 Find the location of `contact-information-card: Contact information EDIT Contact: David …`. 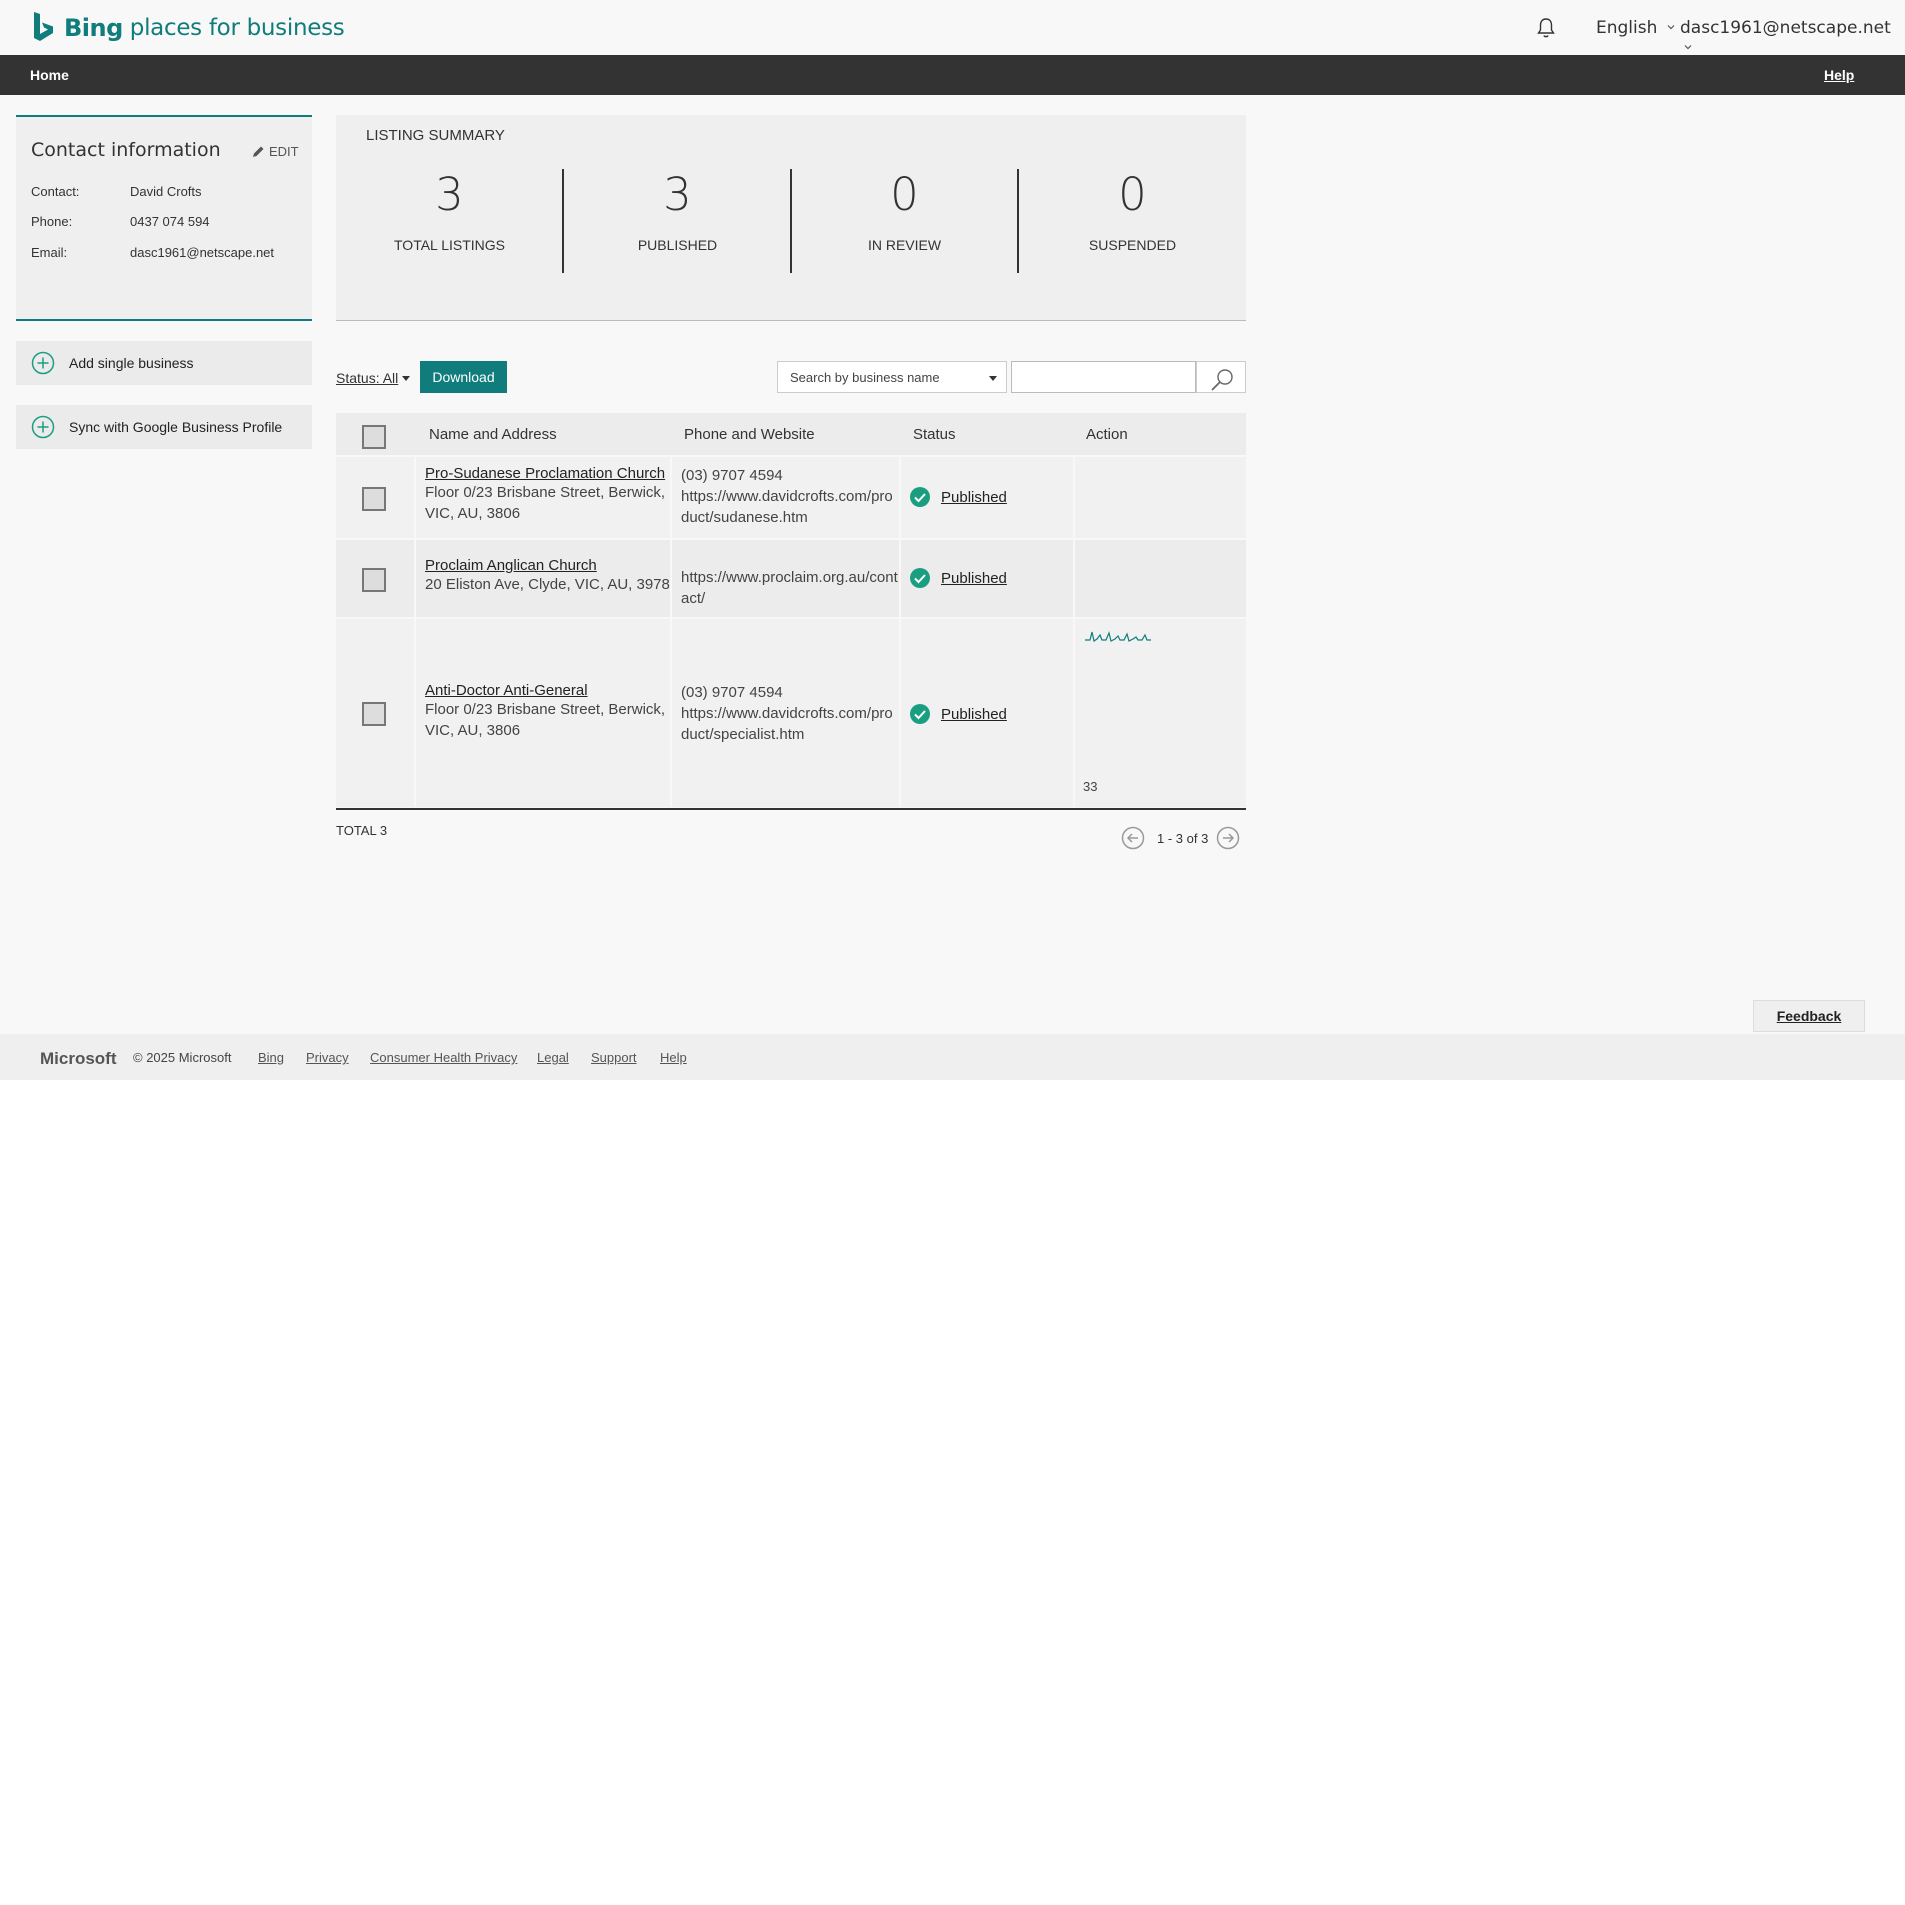

contact-information-card: Contact information EDIT Contact: David … is located at coordinates (164, 218).